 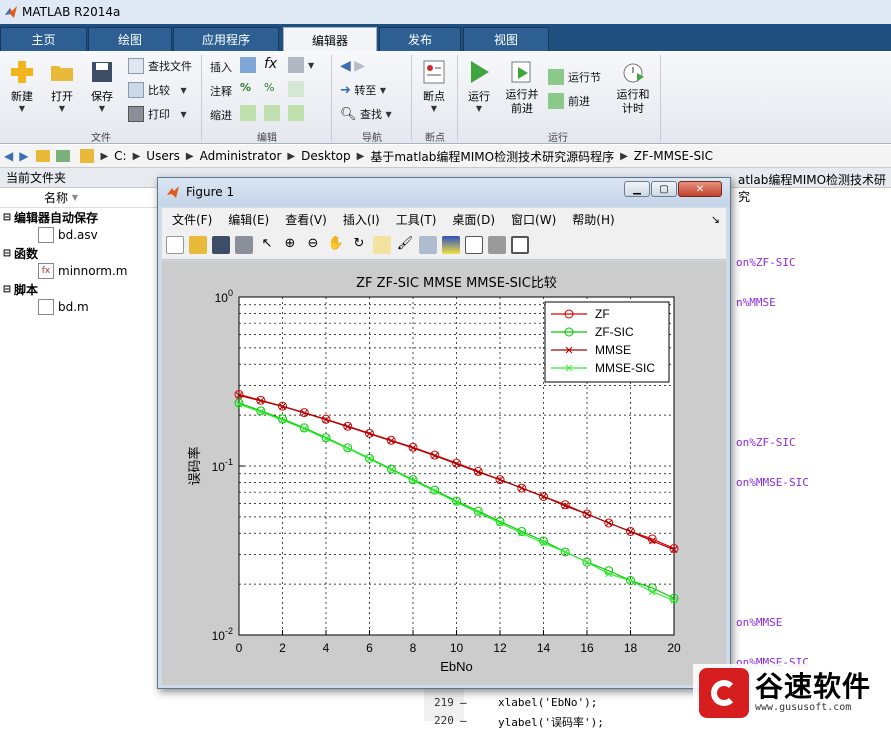 I want to click on compare-button: 比较 ▼, so click(x=157, y=90).